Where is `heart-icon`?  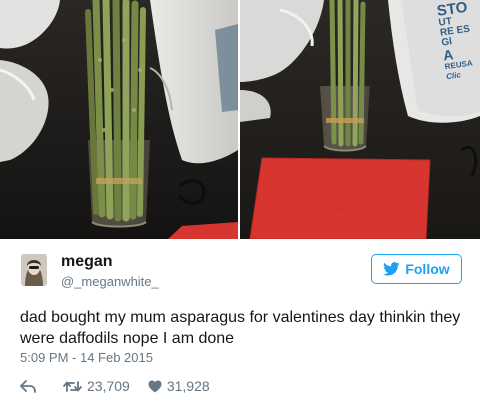
heart-icon is located at coordinates (155, 386).